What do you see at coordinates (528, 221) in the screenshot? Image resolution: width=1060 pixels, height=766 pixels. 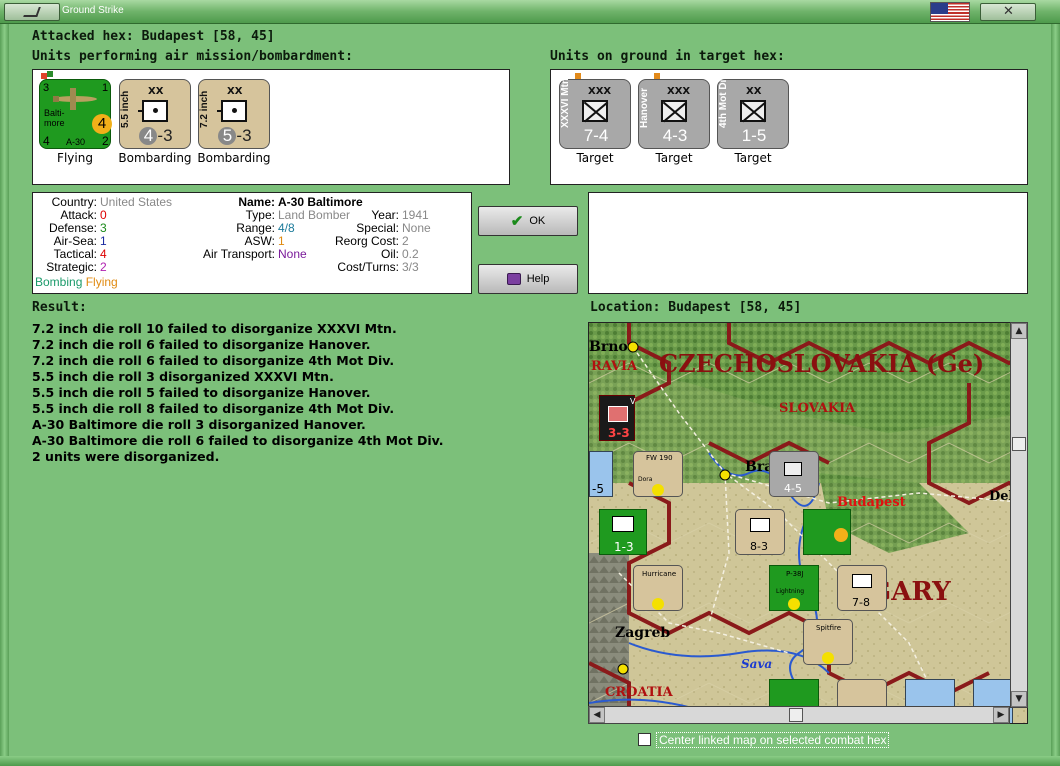 I see `ok-button: ✔ OK` at bounding box center [528, 221].